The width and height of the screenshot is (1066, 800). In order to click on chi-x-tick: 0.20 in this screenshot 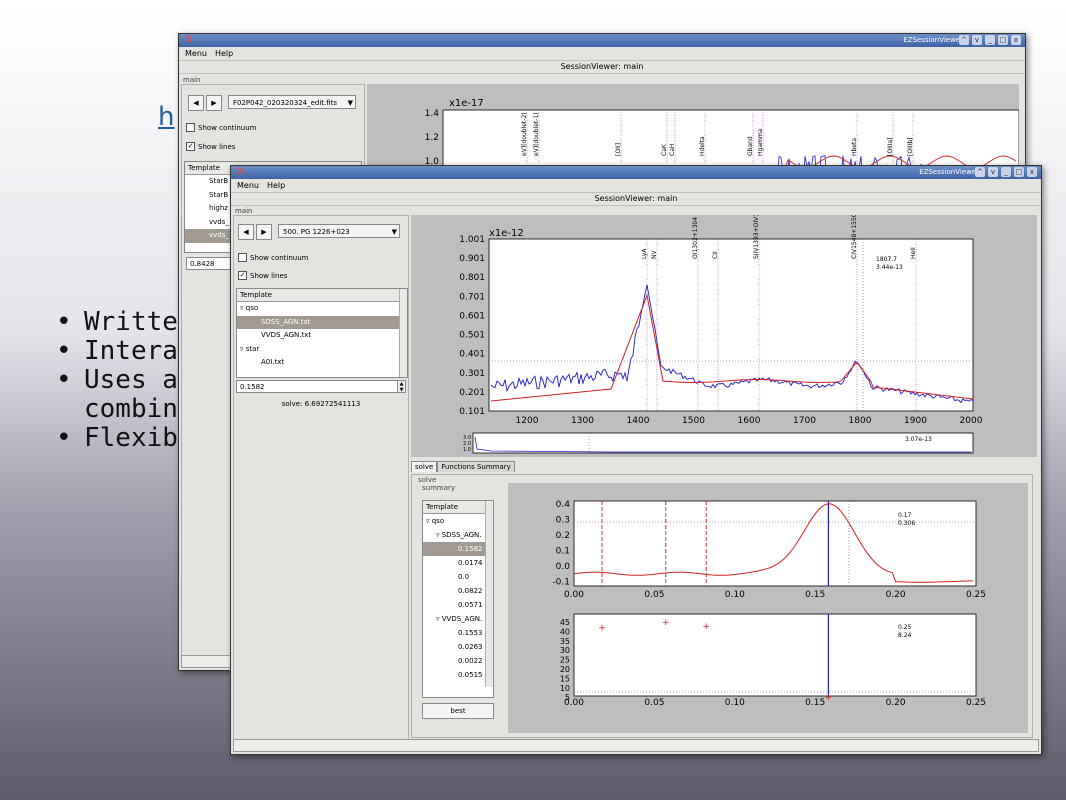, I will do `click(896, 703)`.